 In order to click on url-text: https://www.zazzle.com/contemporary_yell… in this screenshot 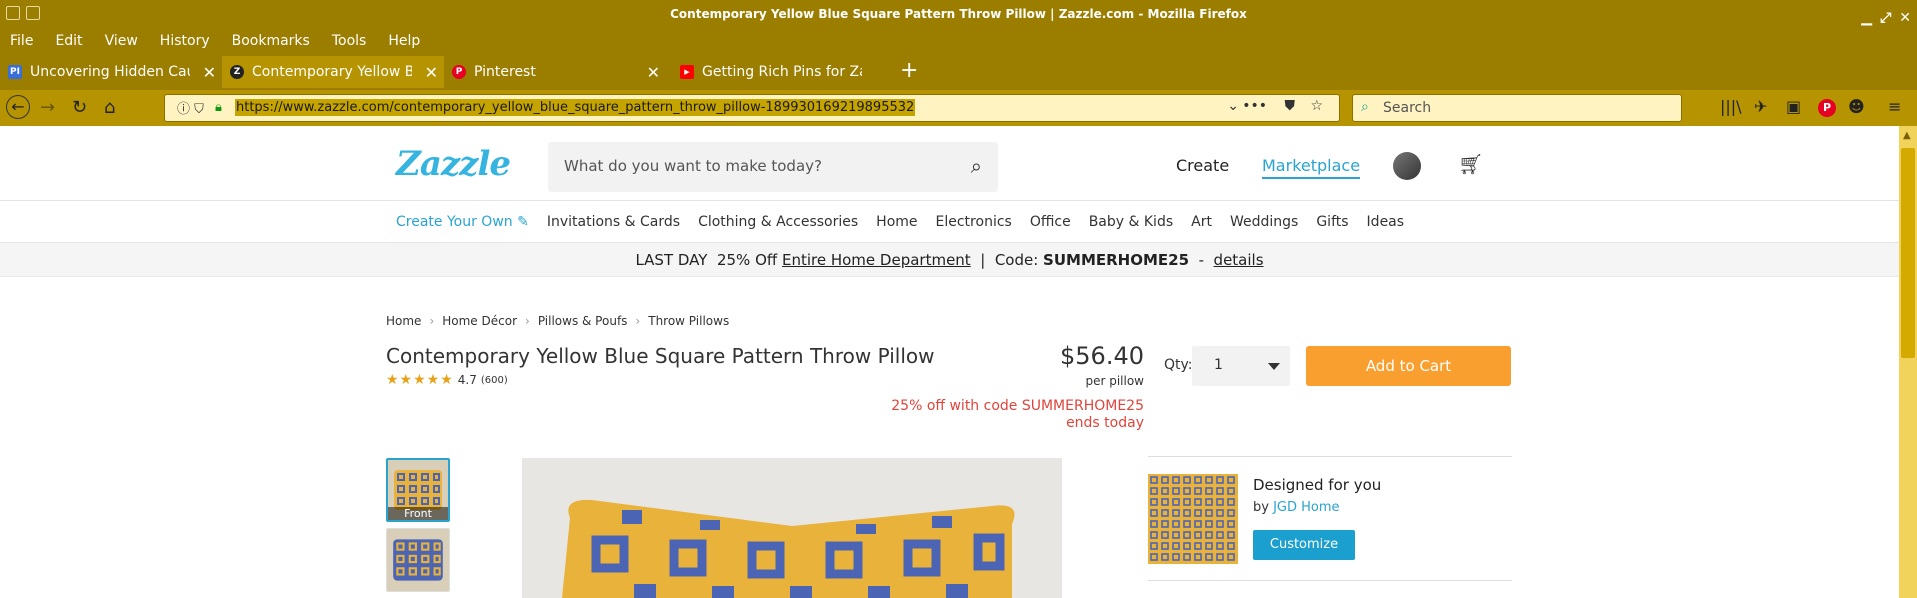, I will do `click(575, 107)`.